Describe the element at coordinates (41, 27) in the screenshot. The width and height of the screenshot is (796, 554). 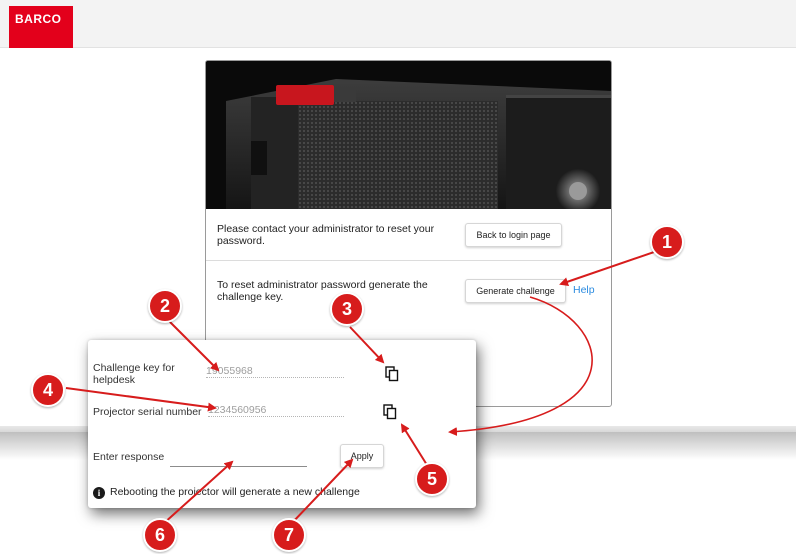
I see `barco-logo: BARCO` at that location.